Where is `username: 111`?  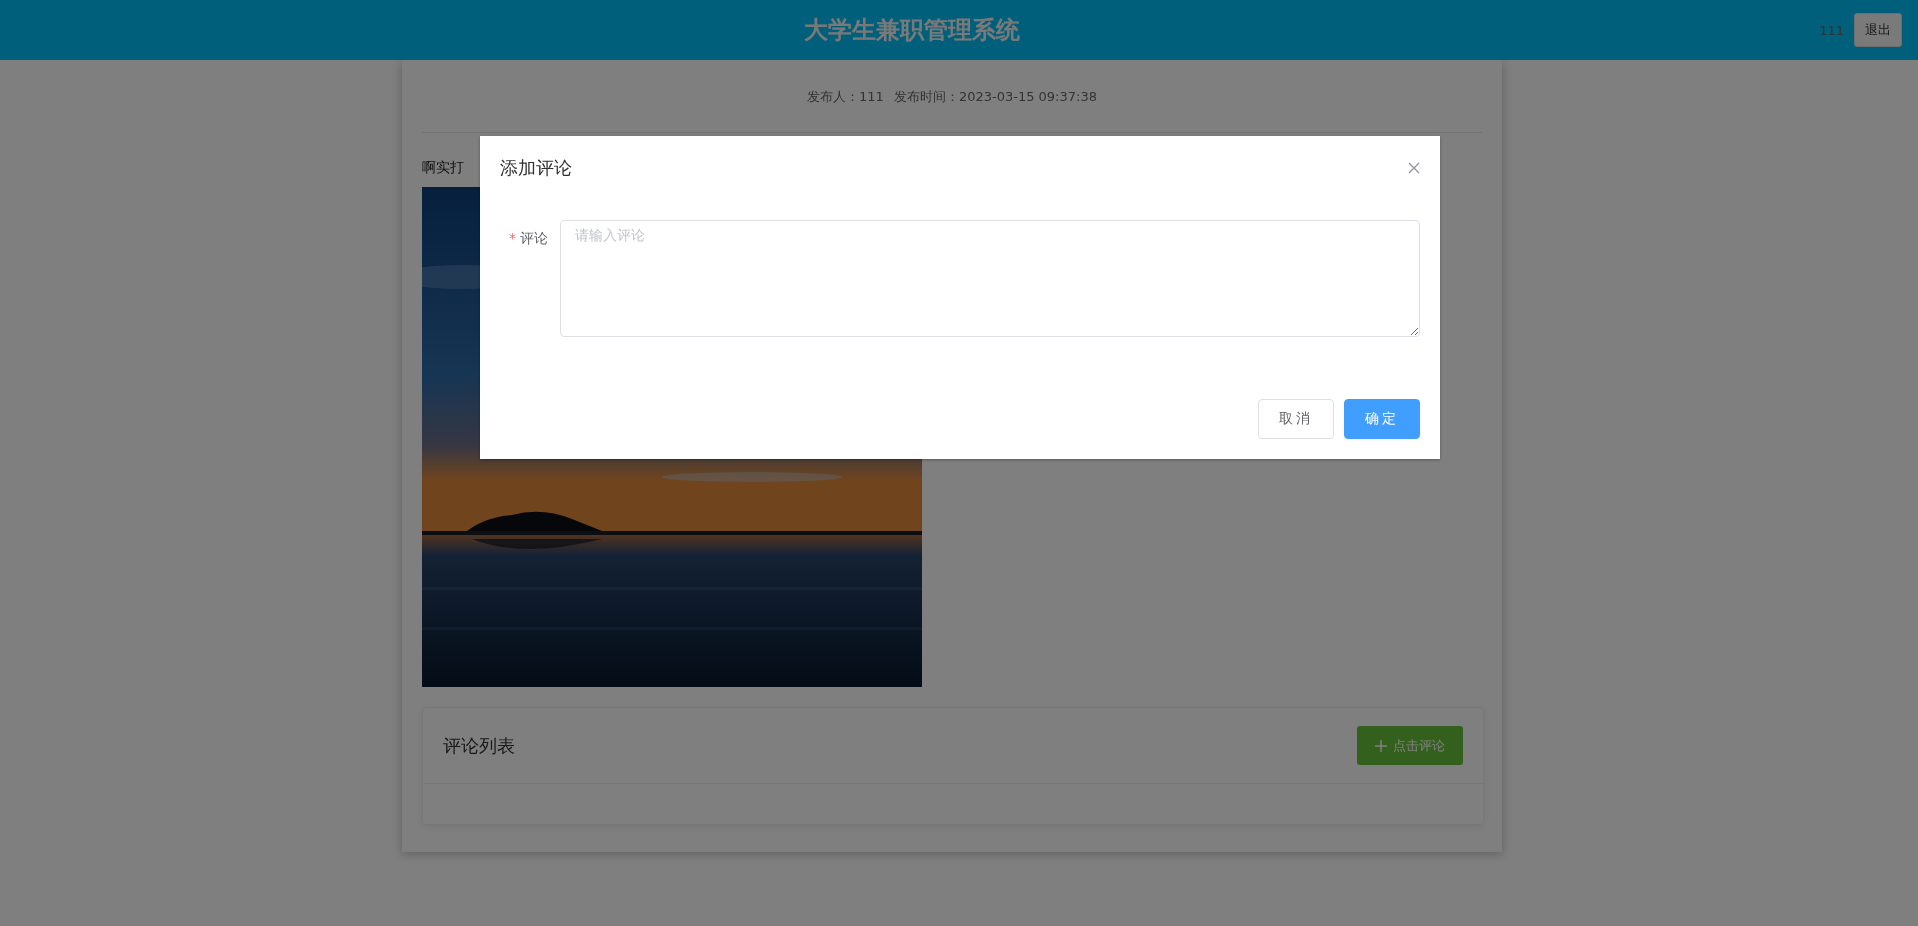 username: 111 is located at coordinates (1831, 30).